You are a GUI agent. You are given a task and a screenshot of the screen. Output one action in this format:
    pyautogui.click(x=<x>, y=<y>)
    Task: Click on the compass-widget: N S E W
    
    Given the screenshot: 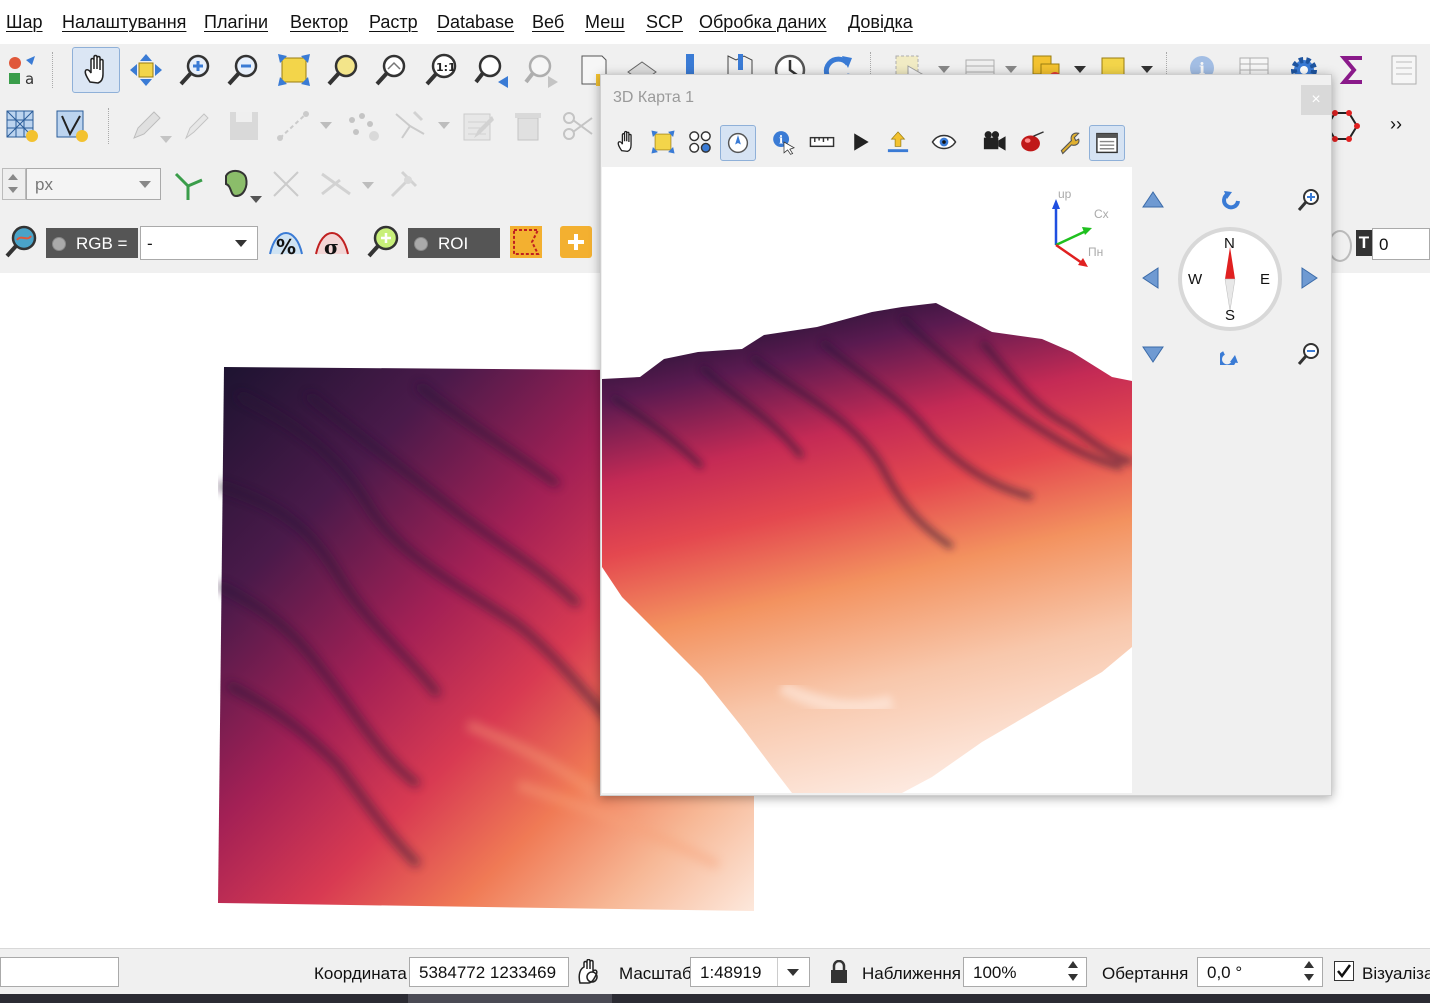 What is the action you would take?
    pyautogui.click(x=1230, y=279)
    